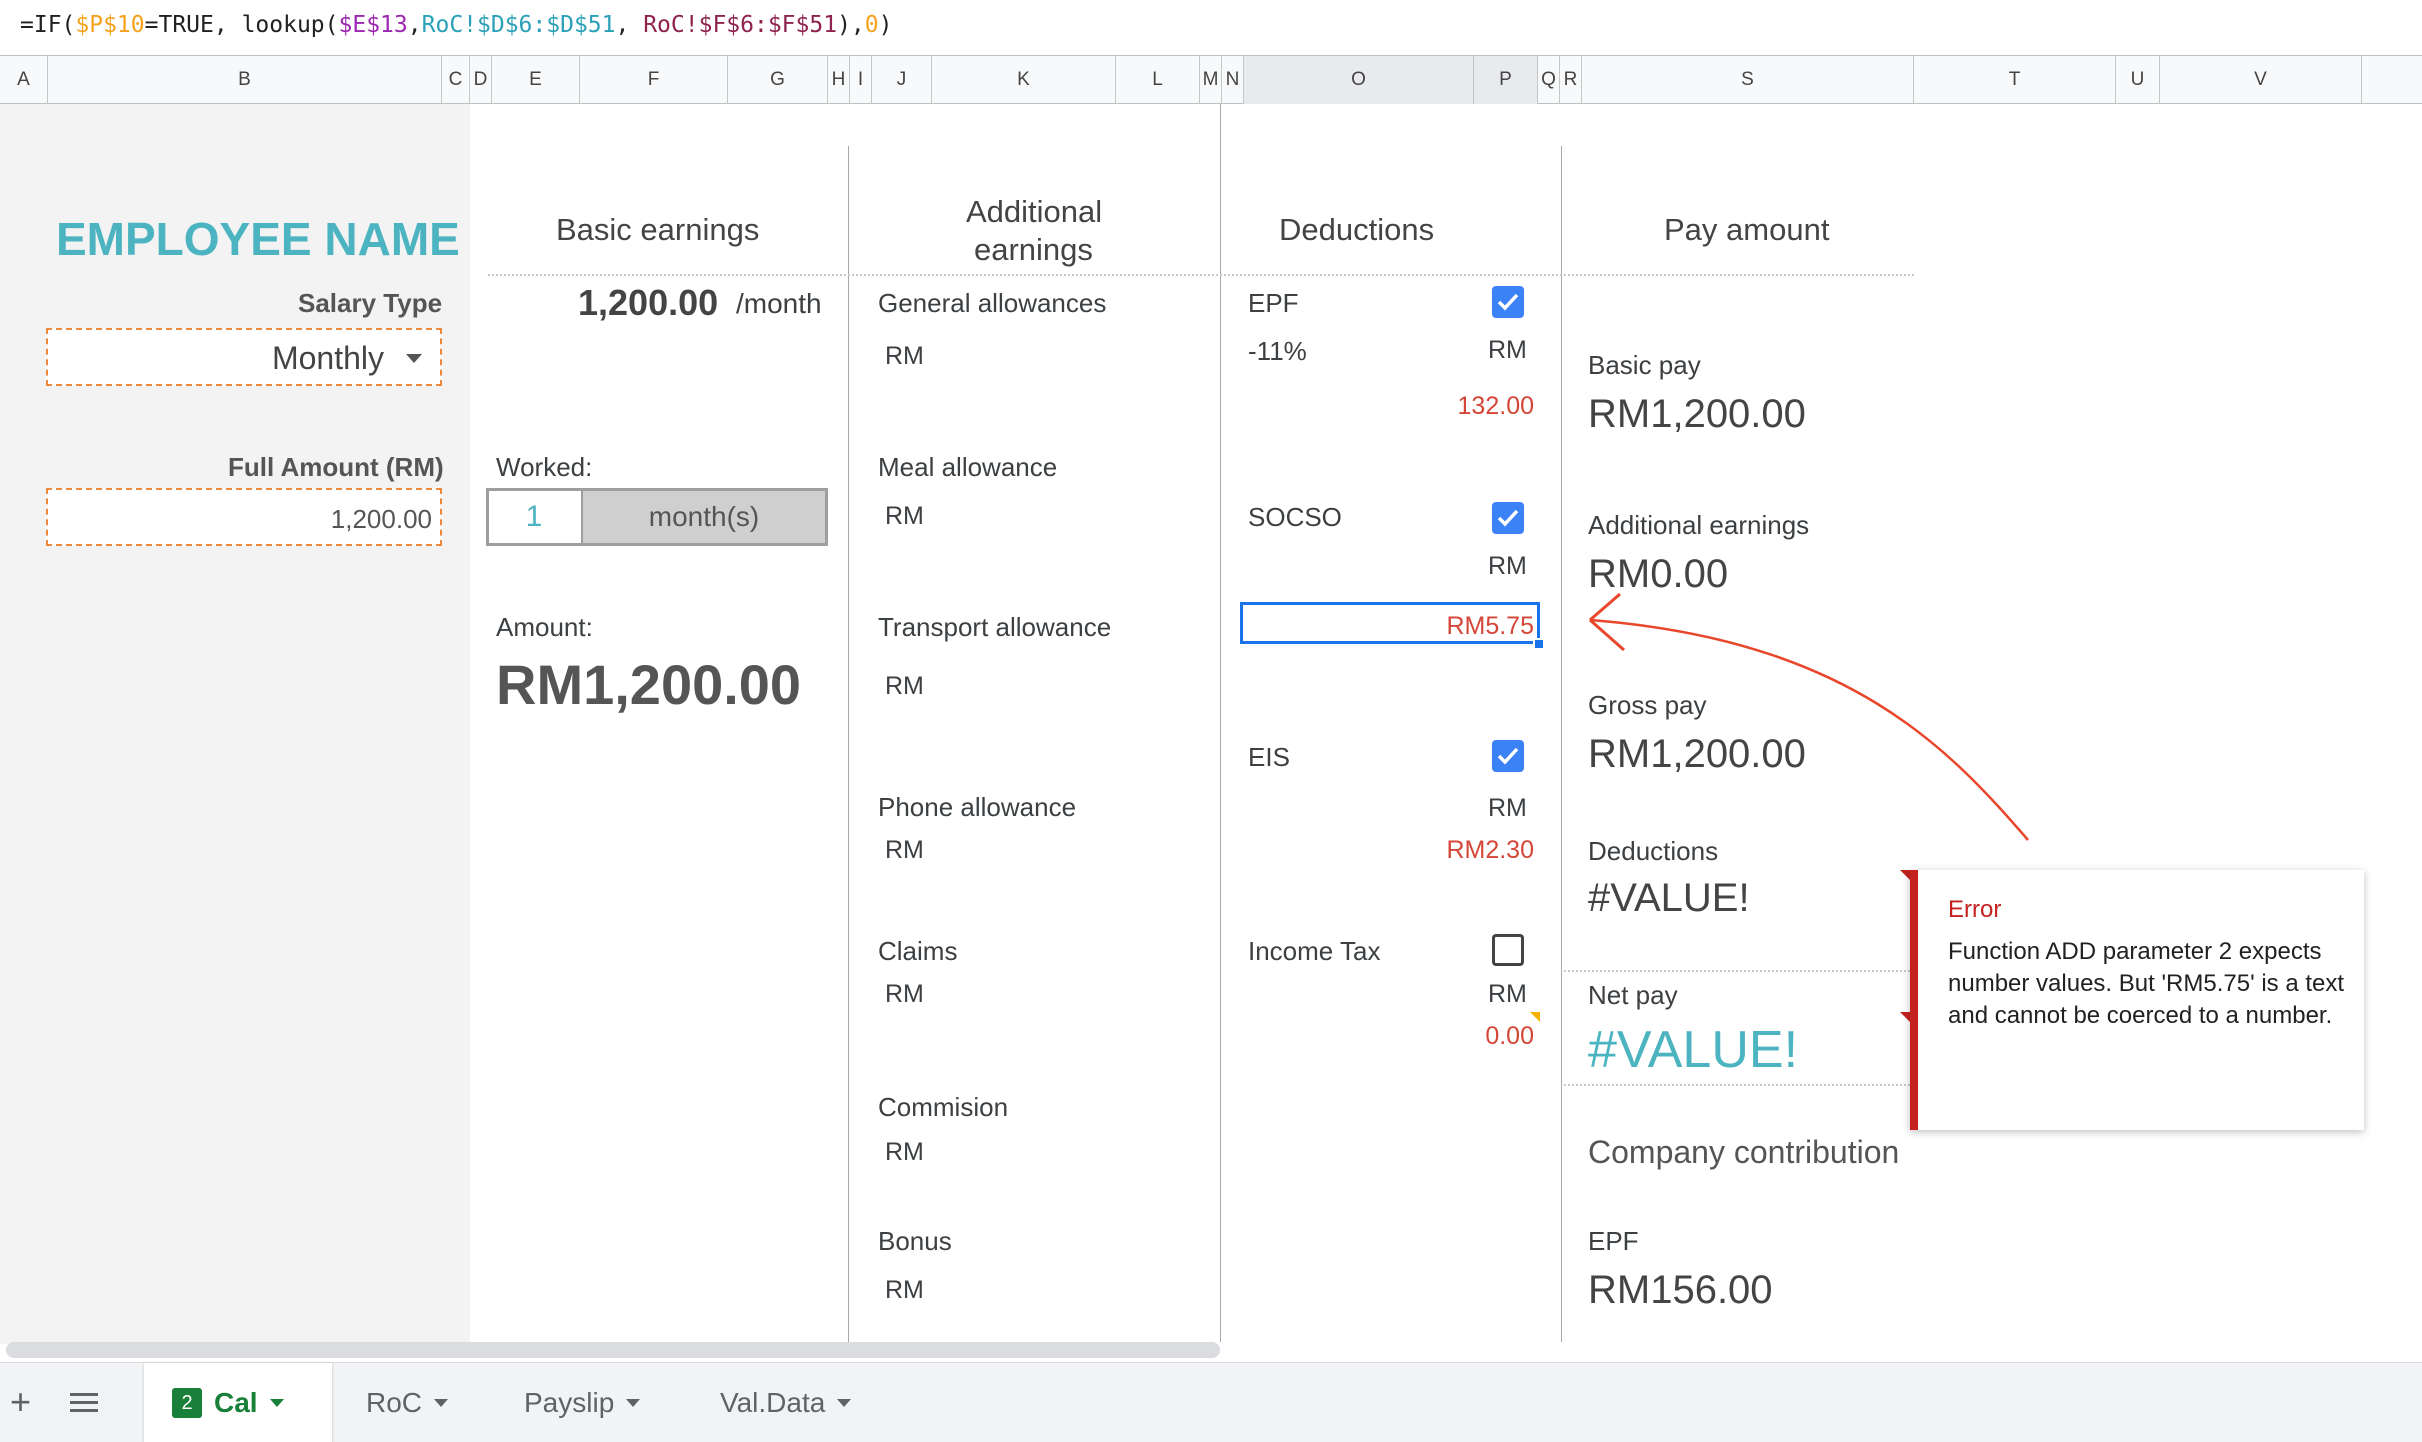 This screenshot has height=1442, width=2422. Describe the element at coordinates (336, 467) in the screenshot. I see `full-amount-label: Full Amount (RM)` at that location.